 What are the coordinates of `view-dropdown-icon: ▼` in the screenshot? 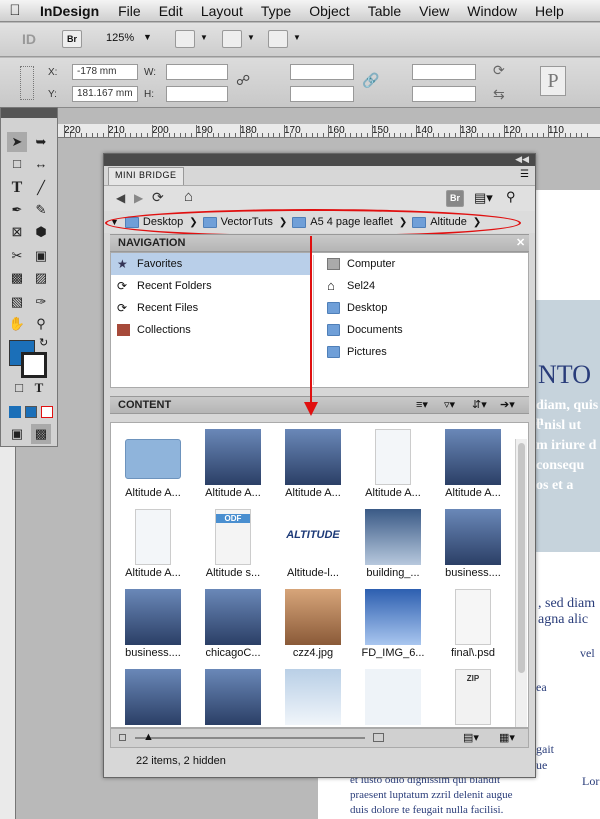 It's located at (204, 37).